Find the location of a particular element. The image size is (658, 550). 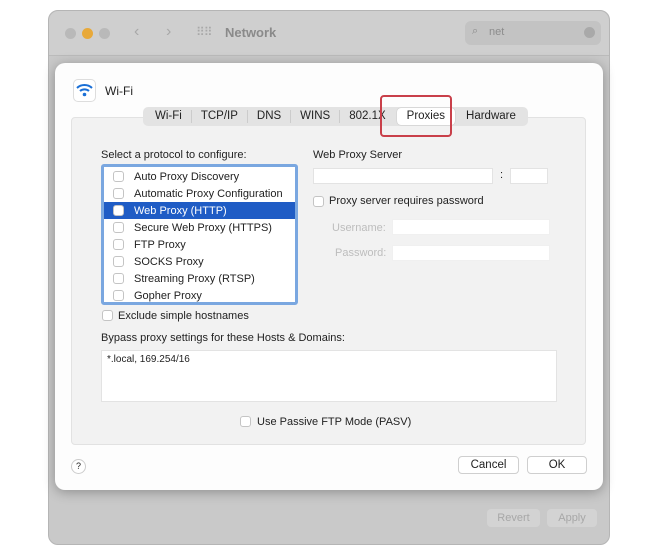

apply-button: Apply is located at coordinates (572, 518).